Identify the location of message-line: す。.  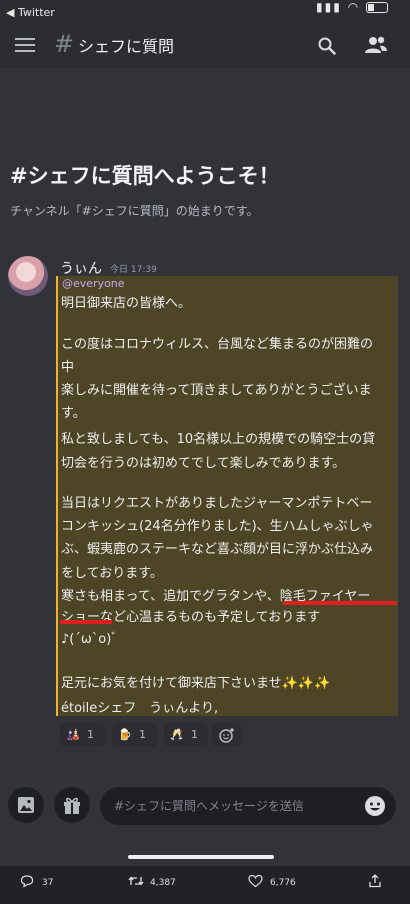
(73, 413).